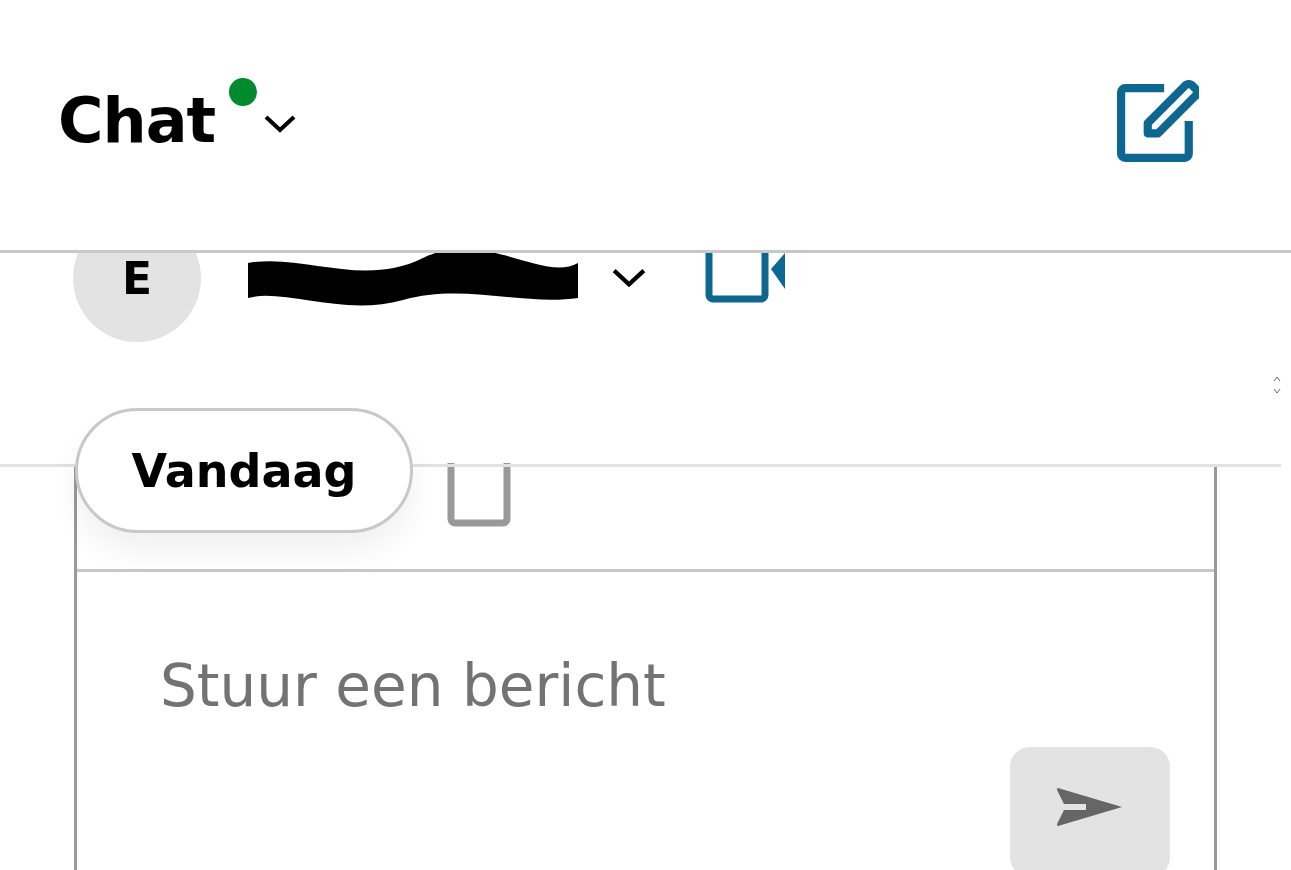 This screenshot has height=870, width=1291. Describe the element at coordinates (746, 278) in the screenshot. I see `video-call-icon` at that location.